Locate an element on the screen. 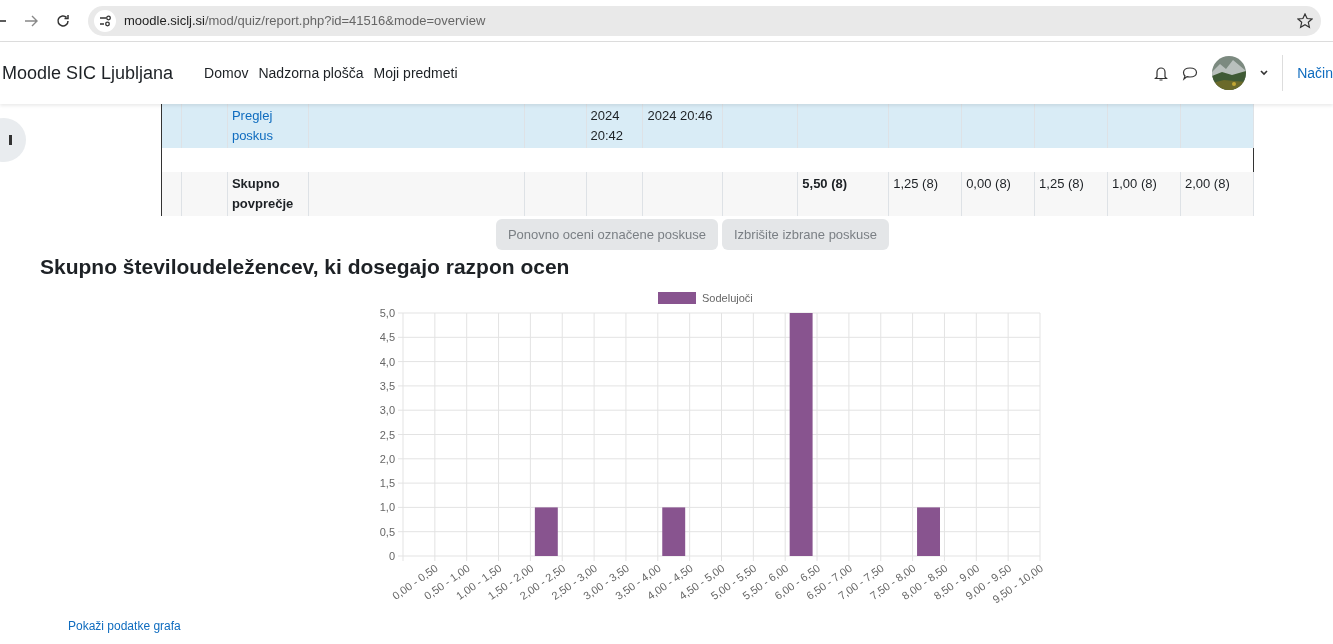  y-tick-label: 3,0 is located at coordinates (387, 410).